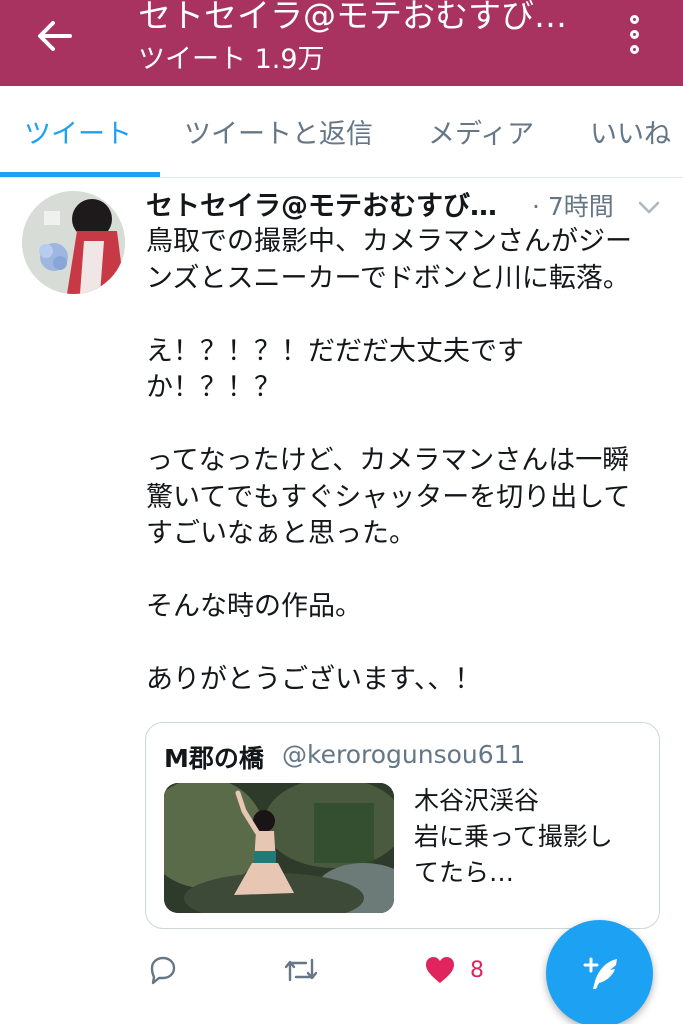  What do you see at coordinates (481, 131) in the screenshot?
I see `tab-media: メディア` at bounding box center [481, 131].